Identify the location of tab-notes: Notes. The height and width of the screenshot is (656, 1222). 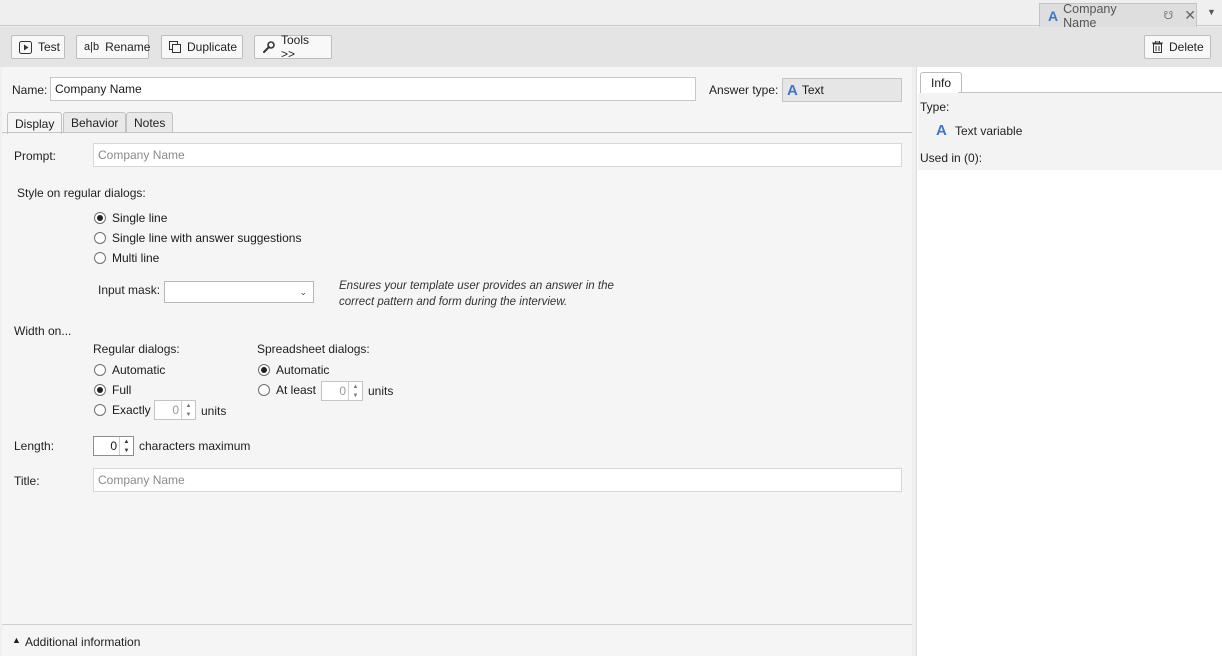
(150, 122).